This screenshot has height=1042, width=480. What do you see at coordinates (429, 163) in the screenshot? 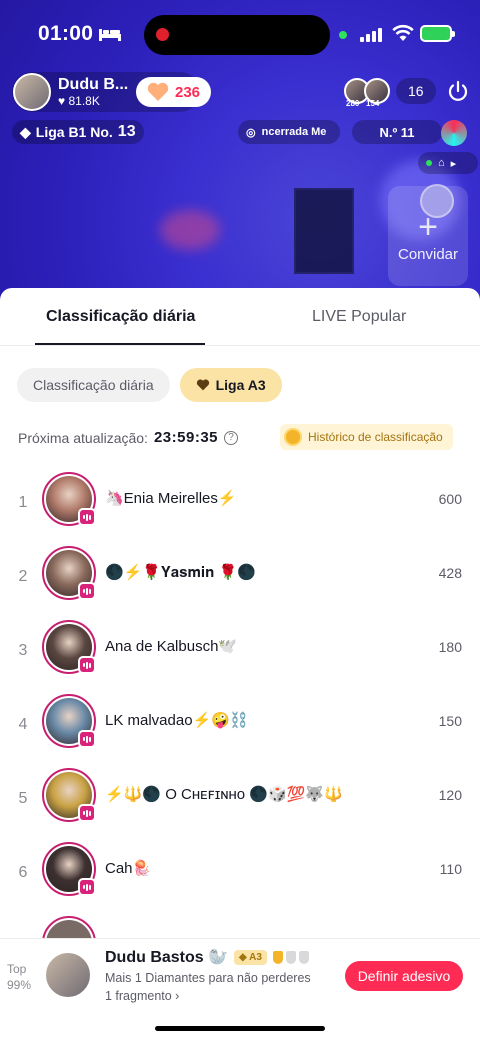
I see `online-dot-icon` at bounding box center [429, 163].